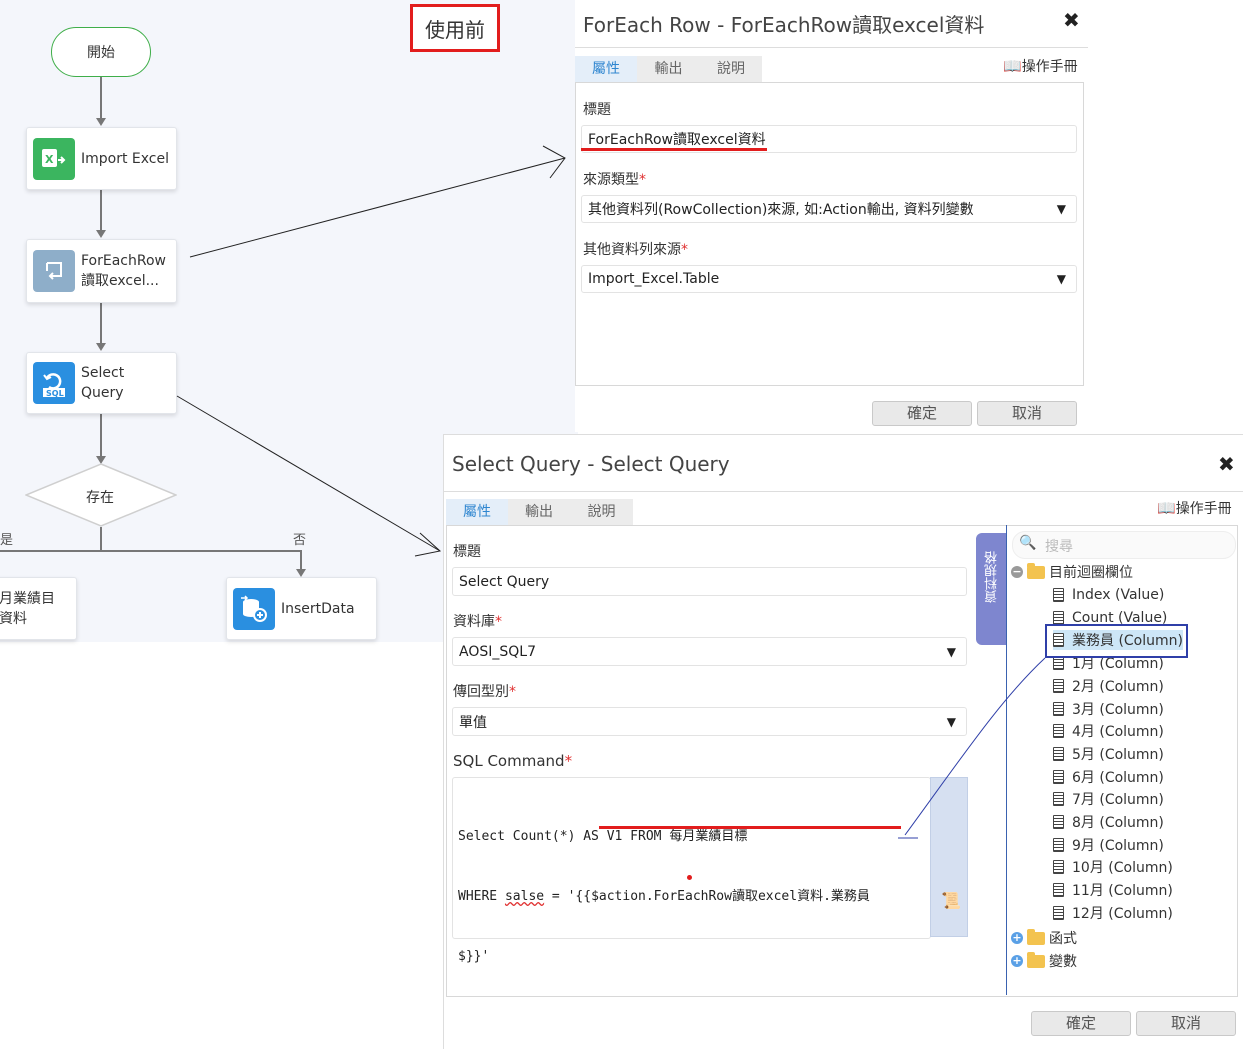  What do you see at coordinates (991, 589) in the screenshot?
I see `data-spec-tab: 資料規格` at bounding box center [991, 589].